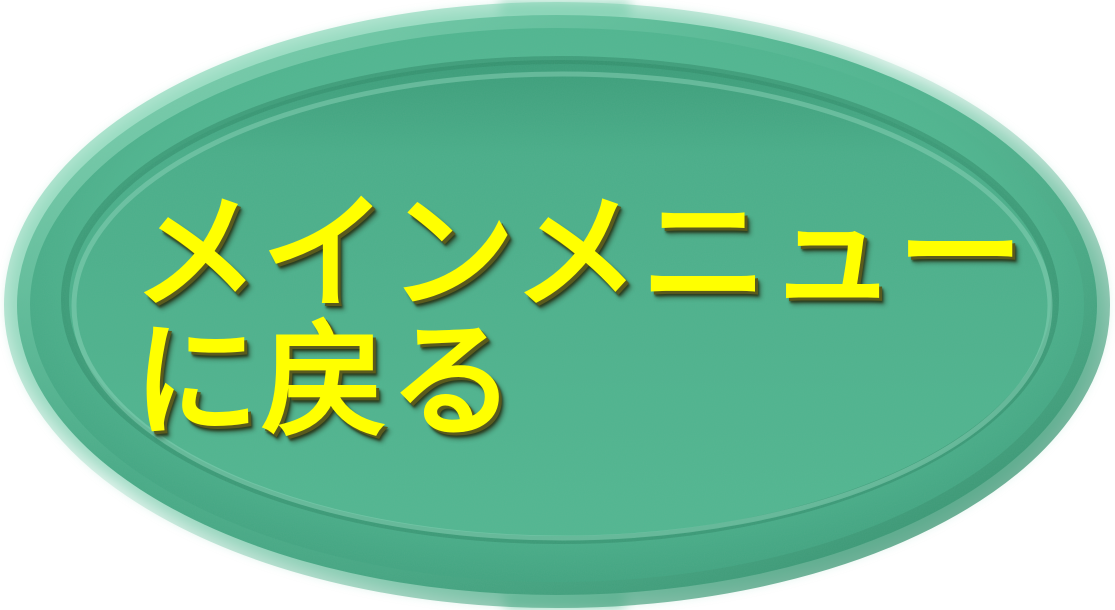 This screenshot has width=1115, height=610. Describe the element at coordinates (325, 381) in the screenshot. I see `button-label-line-2: に戻る` at that location.